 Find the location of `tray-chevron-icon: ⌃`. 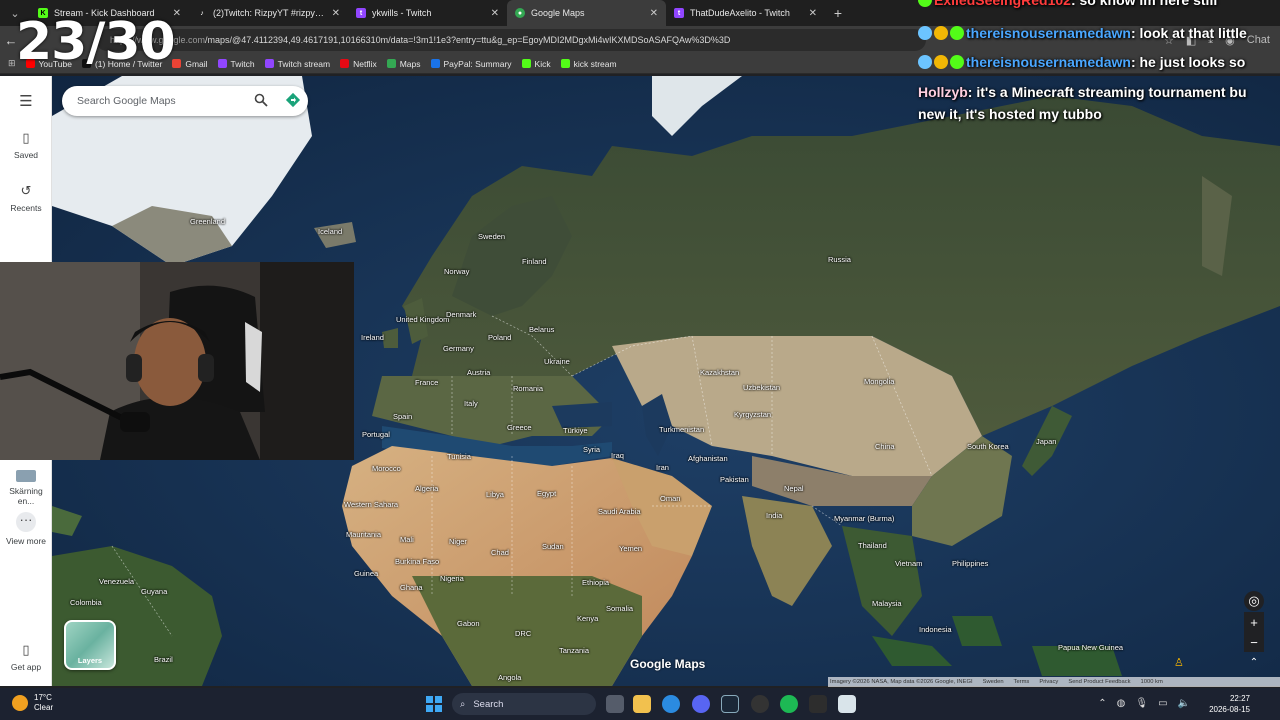

tray-chevron-icon: ⌃ is located at coordinates (1102, 703).